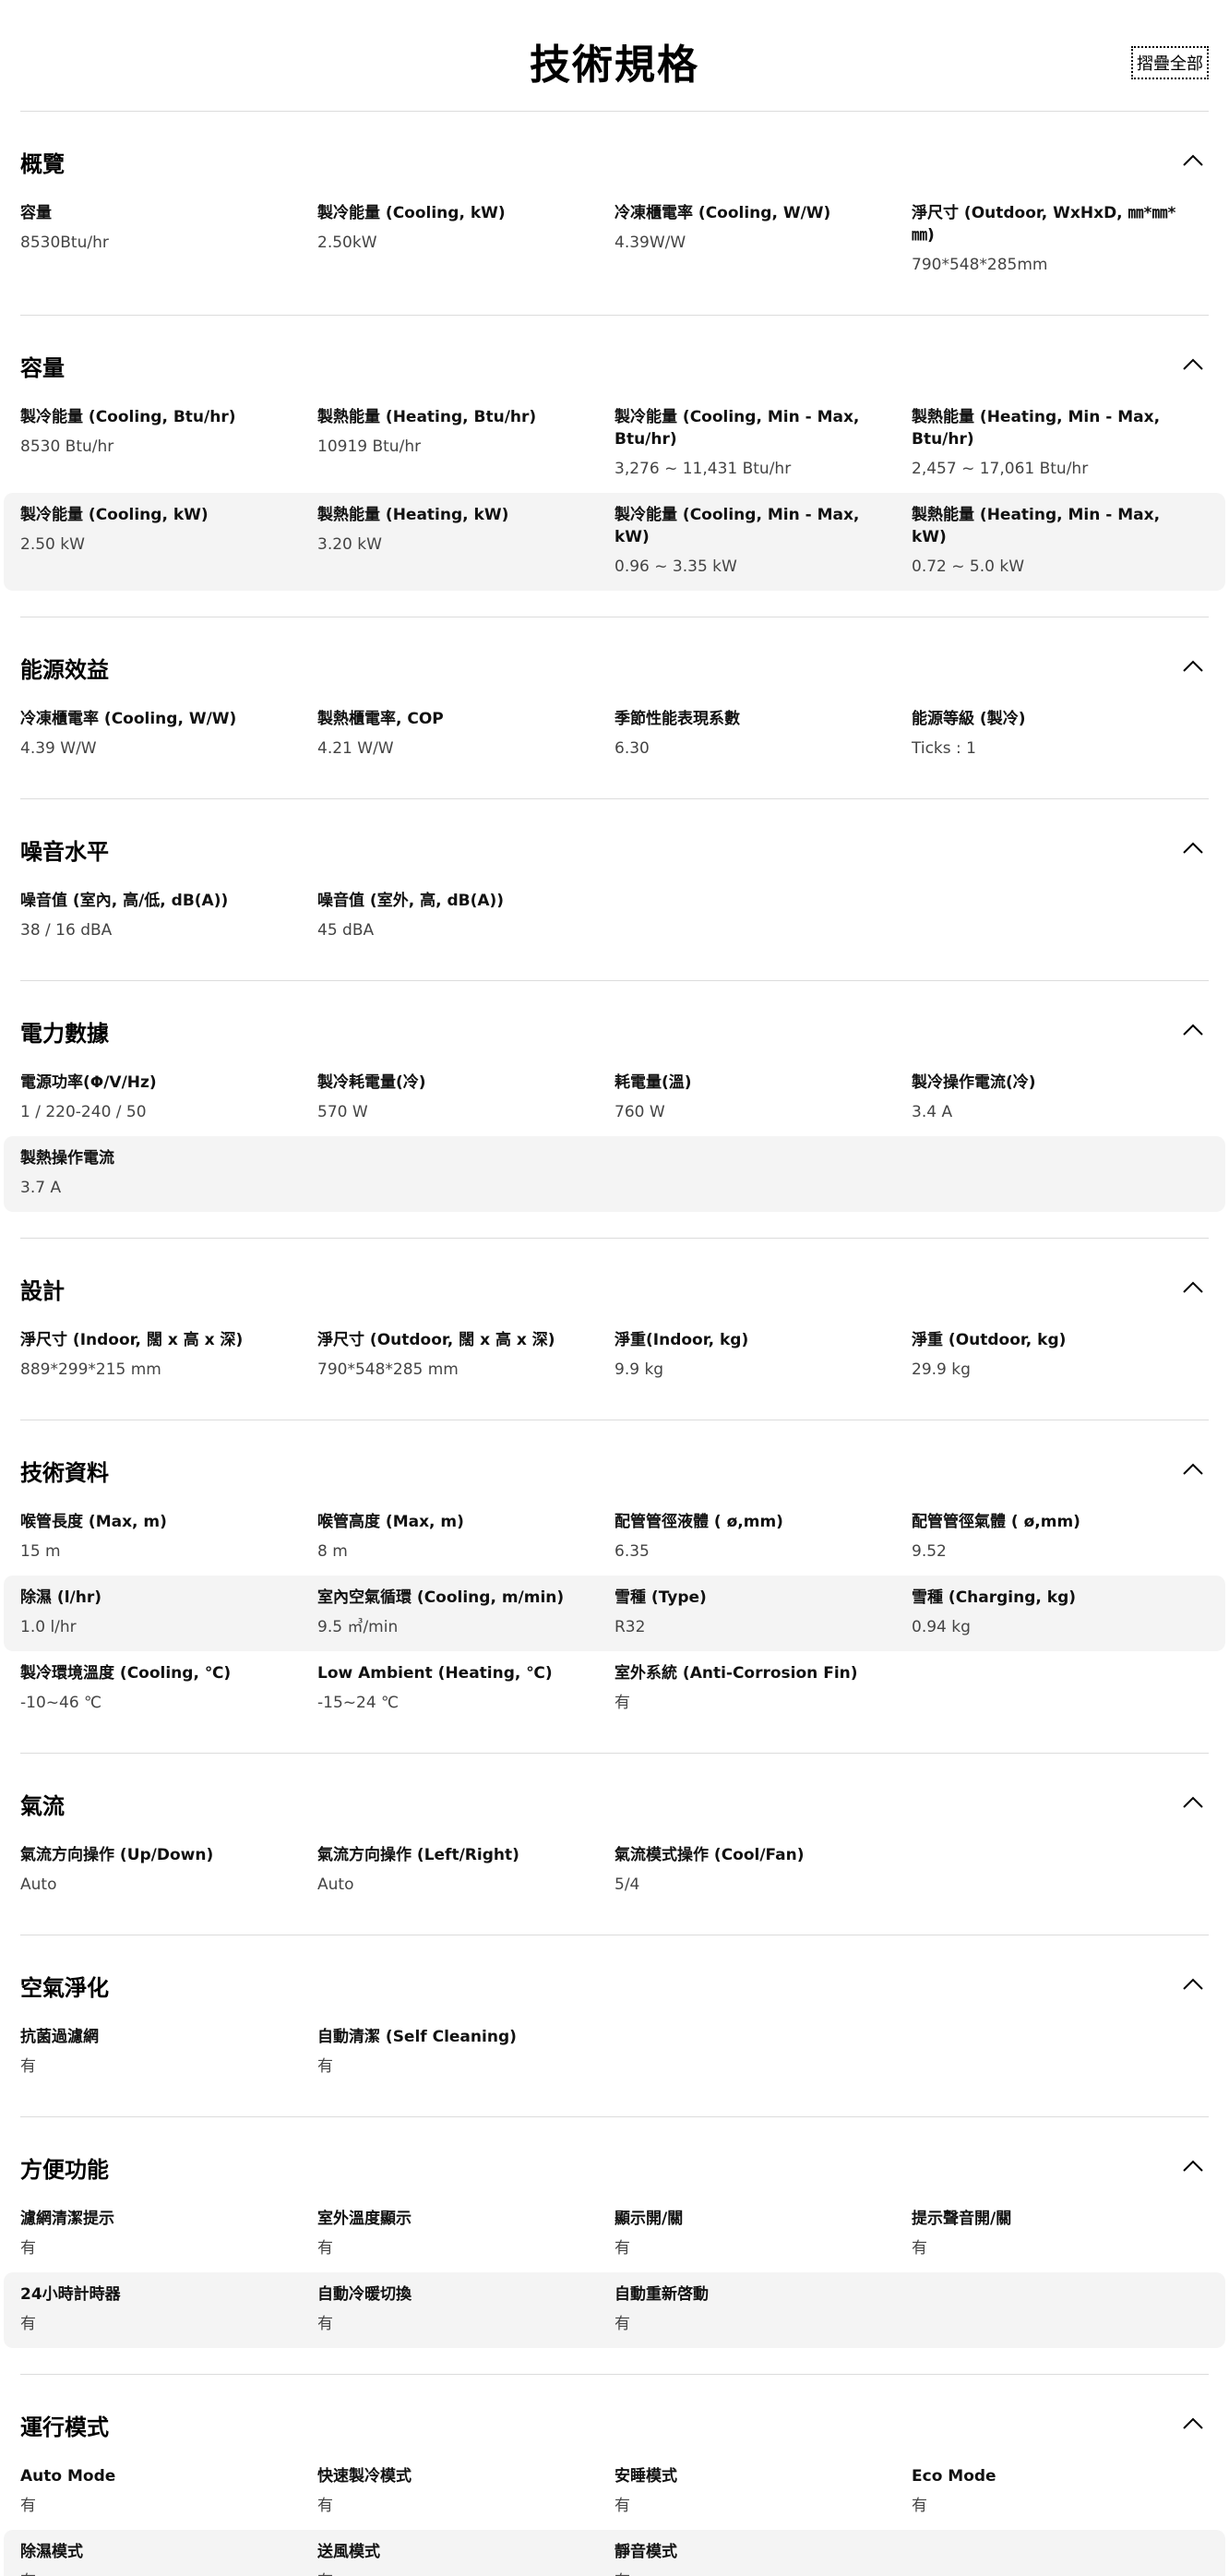 The image size is (1229, 2576). I want to click on spec-section: 空氣淨化 抗菌過濾網有自動清潔 (Self Cleaning) 有, so click(614, 2026).